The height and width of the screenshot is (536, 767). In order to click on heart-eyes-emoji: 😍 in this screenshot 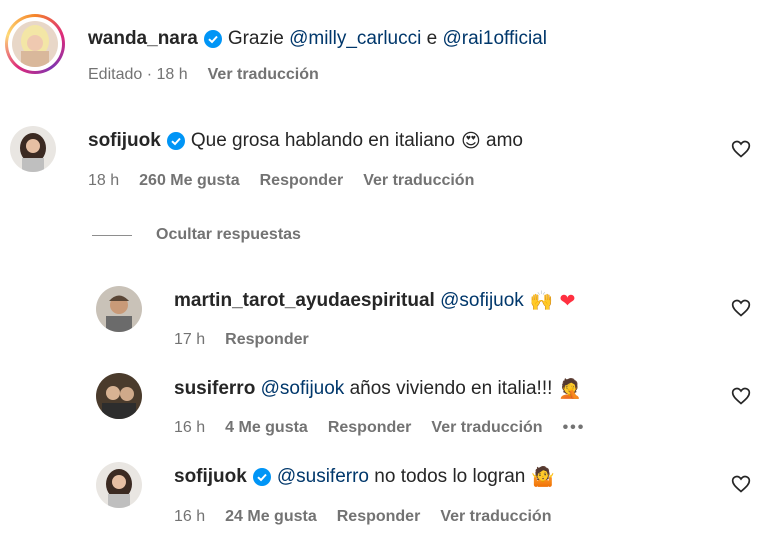, I will do `click(470, 141)`.